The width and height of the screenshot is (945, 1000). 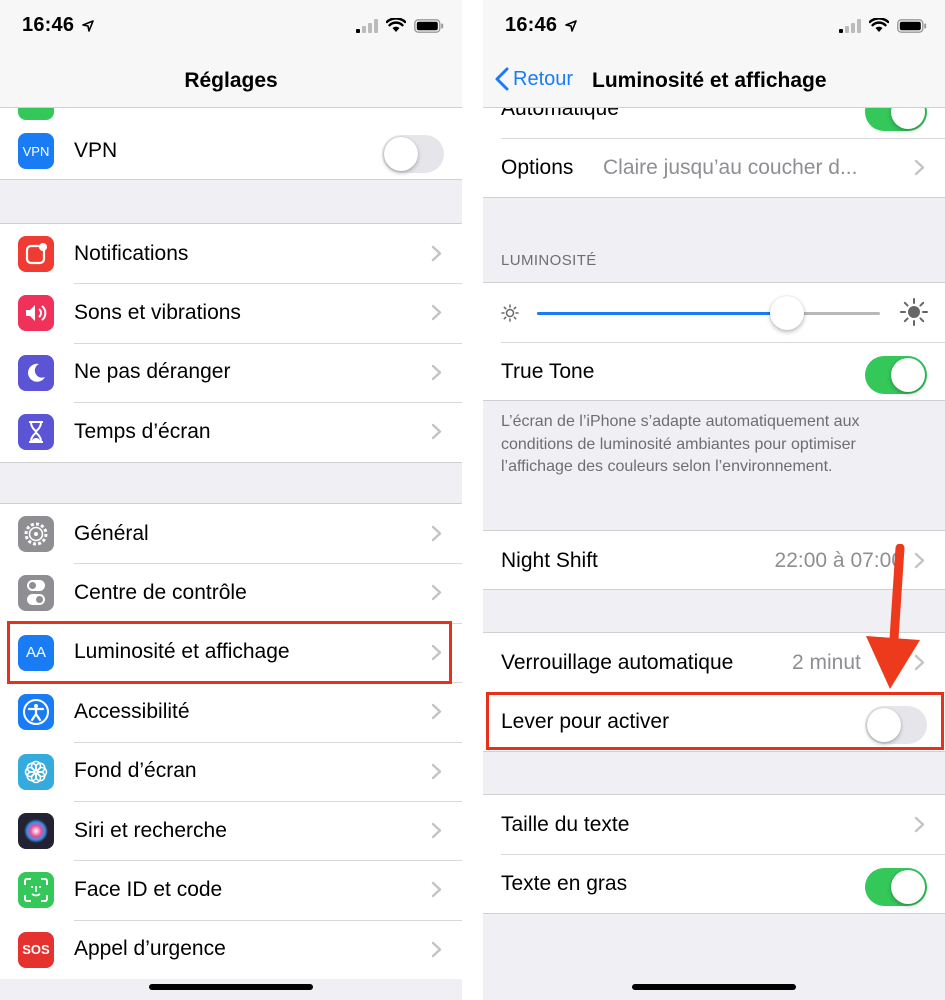 What do you see at coordinates (549, 560) in the screenshot?
I see `night-shift-label: Night Shift` at bounding box center [549, 560].